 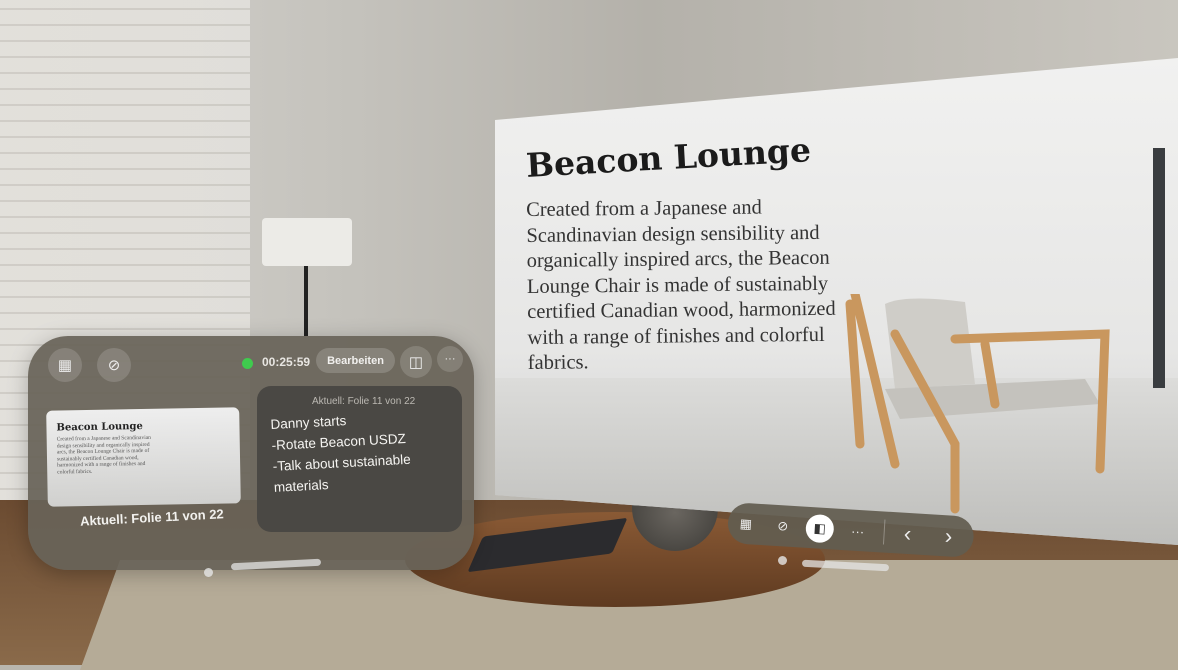 What do you see at coordinates (819, 528) in the screenshot?
I see `presenter-view-icon: ◧` at bounding box center [819, 528].